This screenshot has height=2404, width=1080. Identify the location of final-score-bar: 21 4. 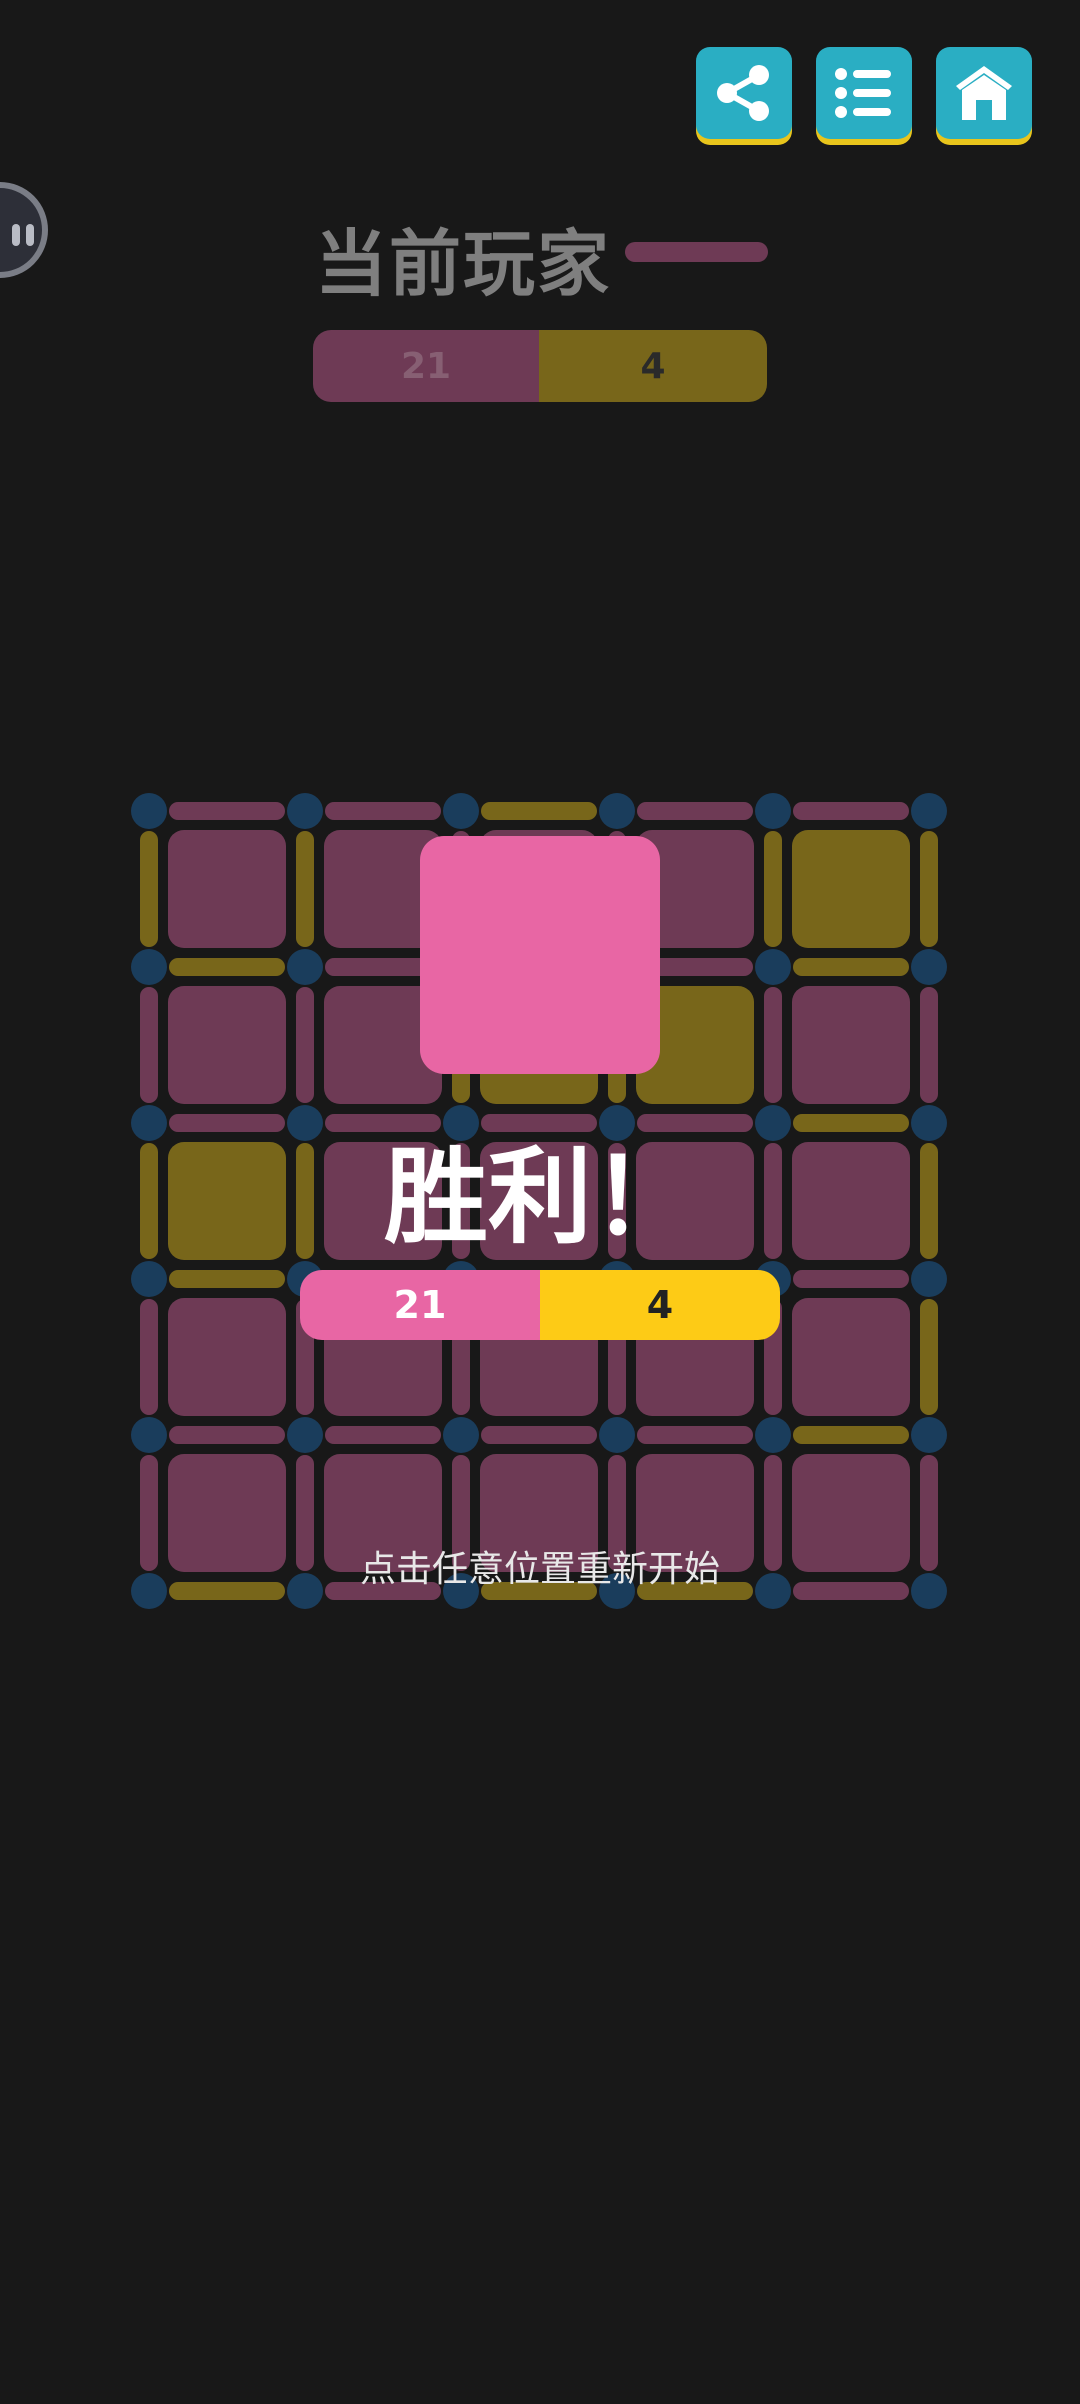
(540, 1305).